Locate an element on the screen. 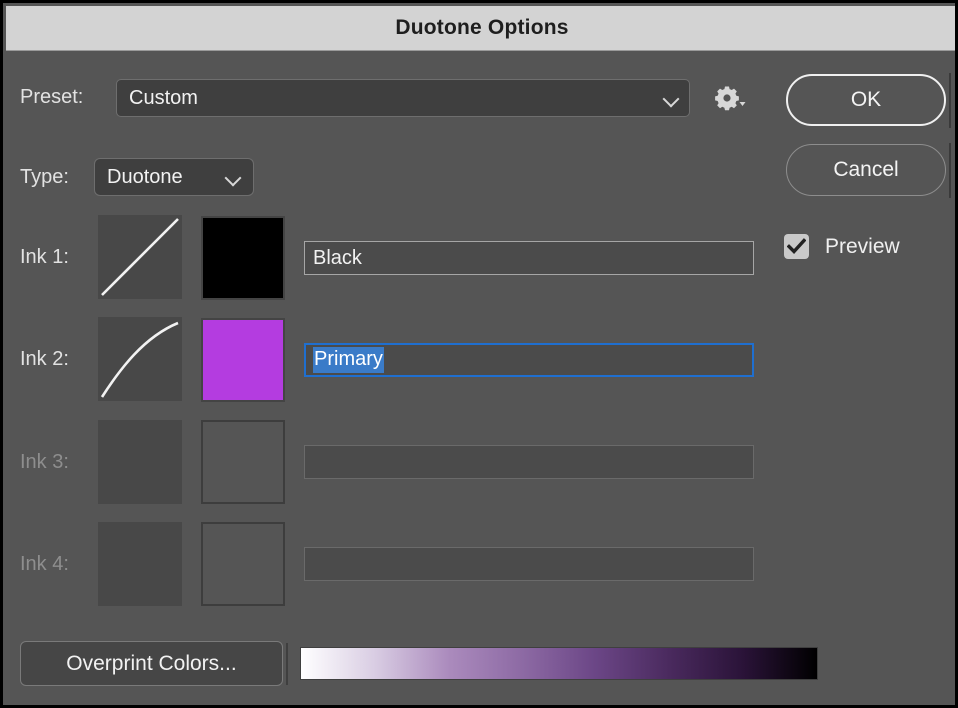  type-select: Duotone is located at coordinates (174, 177).